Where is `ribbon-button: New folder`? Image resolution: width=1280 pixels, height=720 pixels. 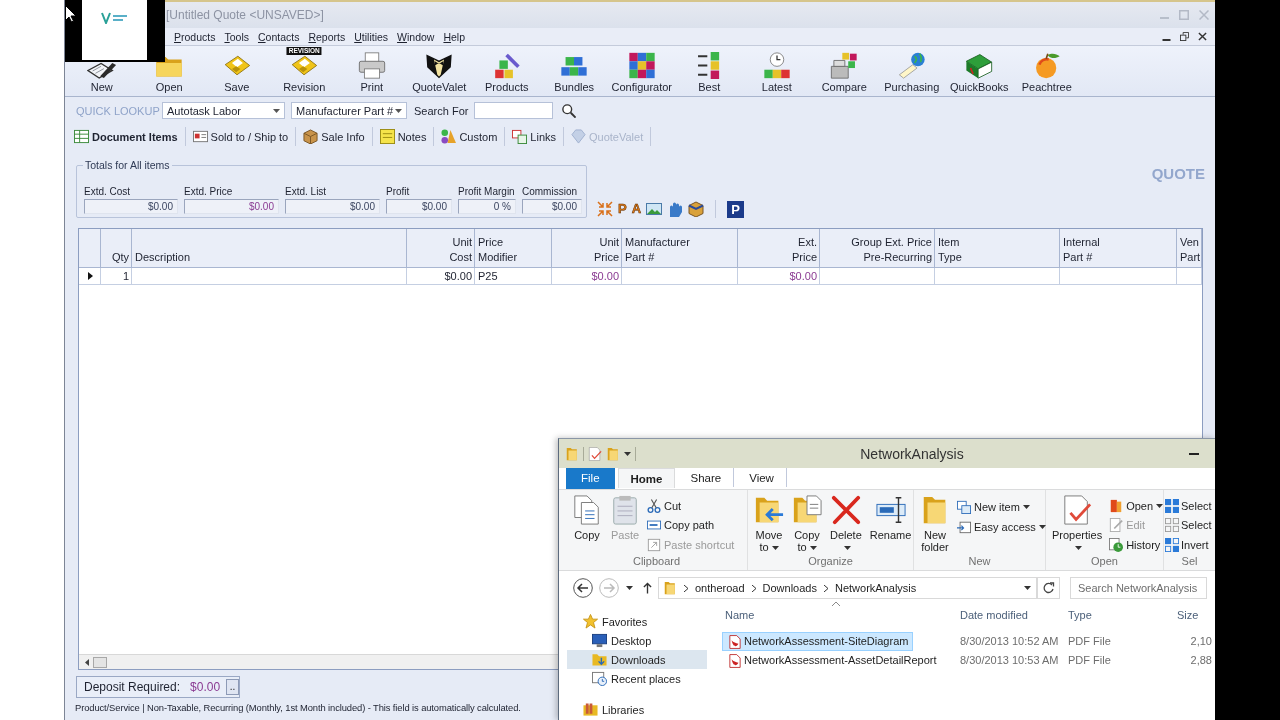
ribbon-button: New folder is located at coordinates (935, 523).